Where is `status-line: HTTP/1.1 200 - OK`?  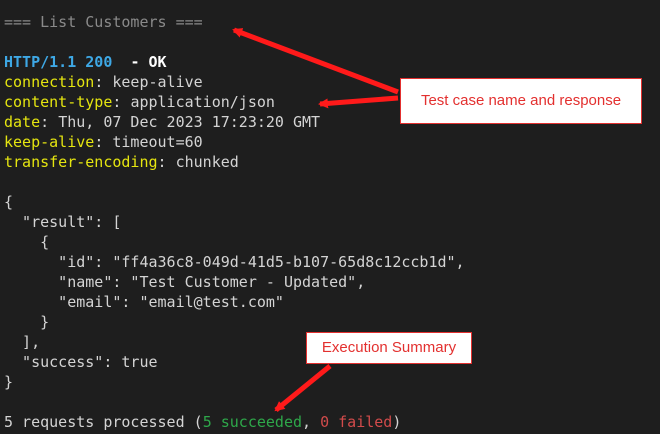
status-line: HTTP/1.1 200 - OK is located at coordinates (330, 62).